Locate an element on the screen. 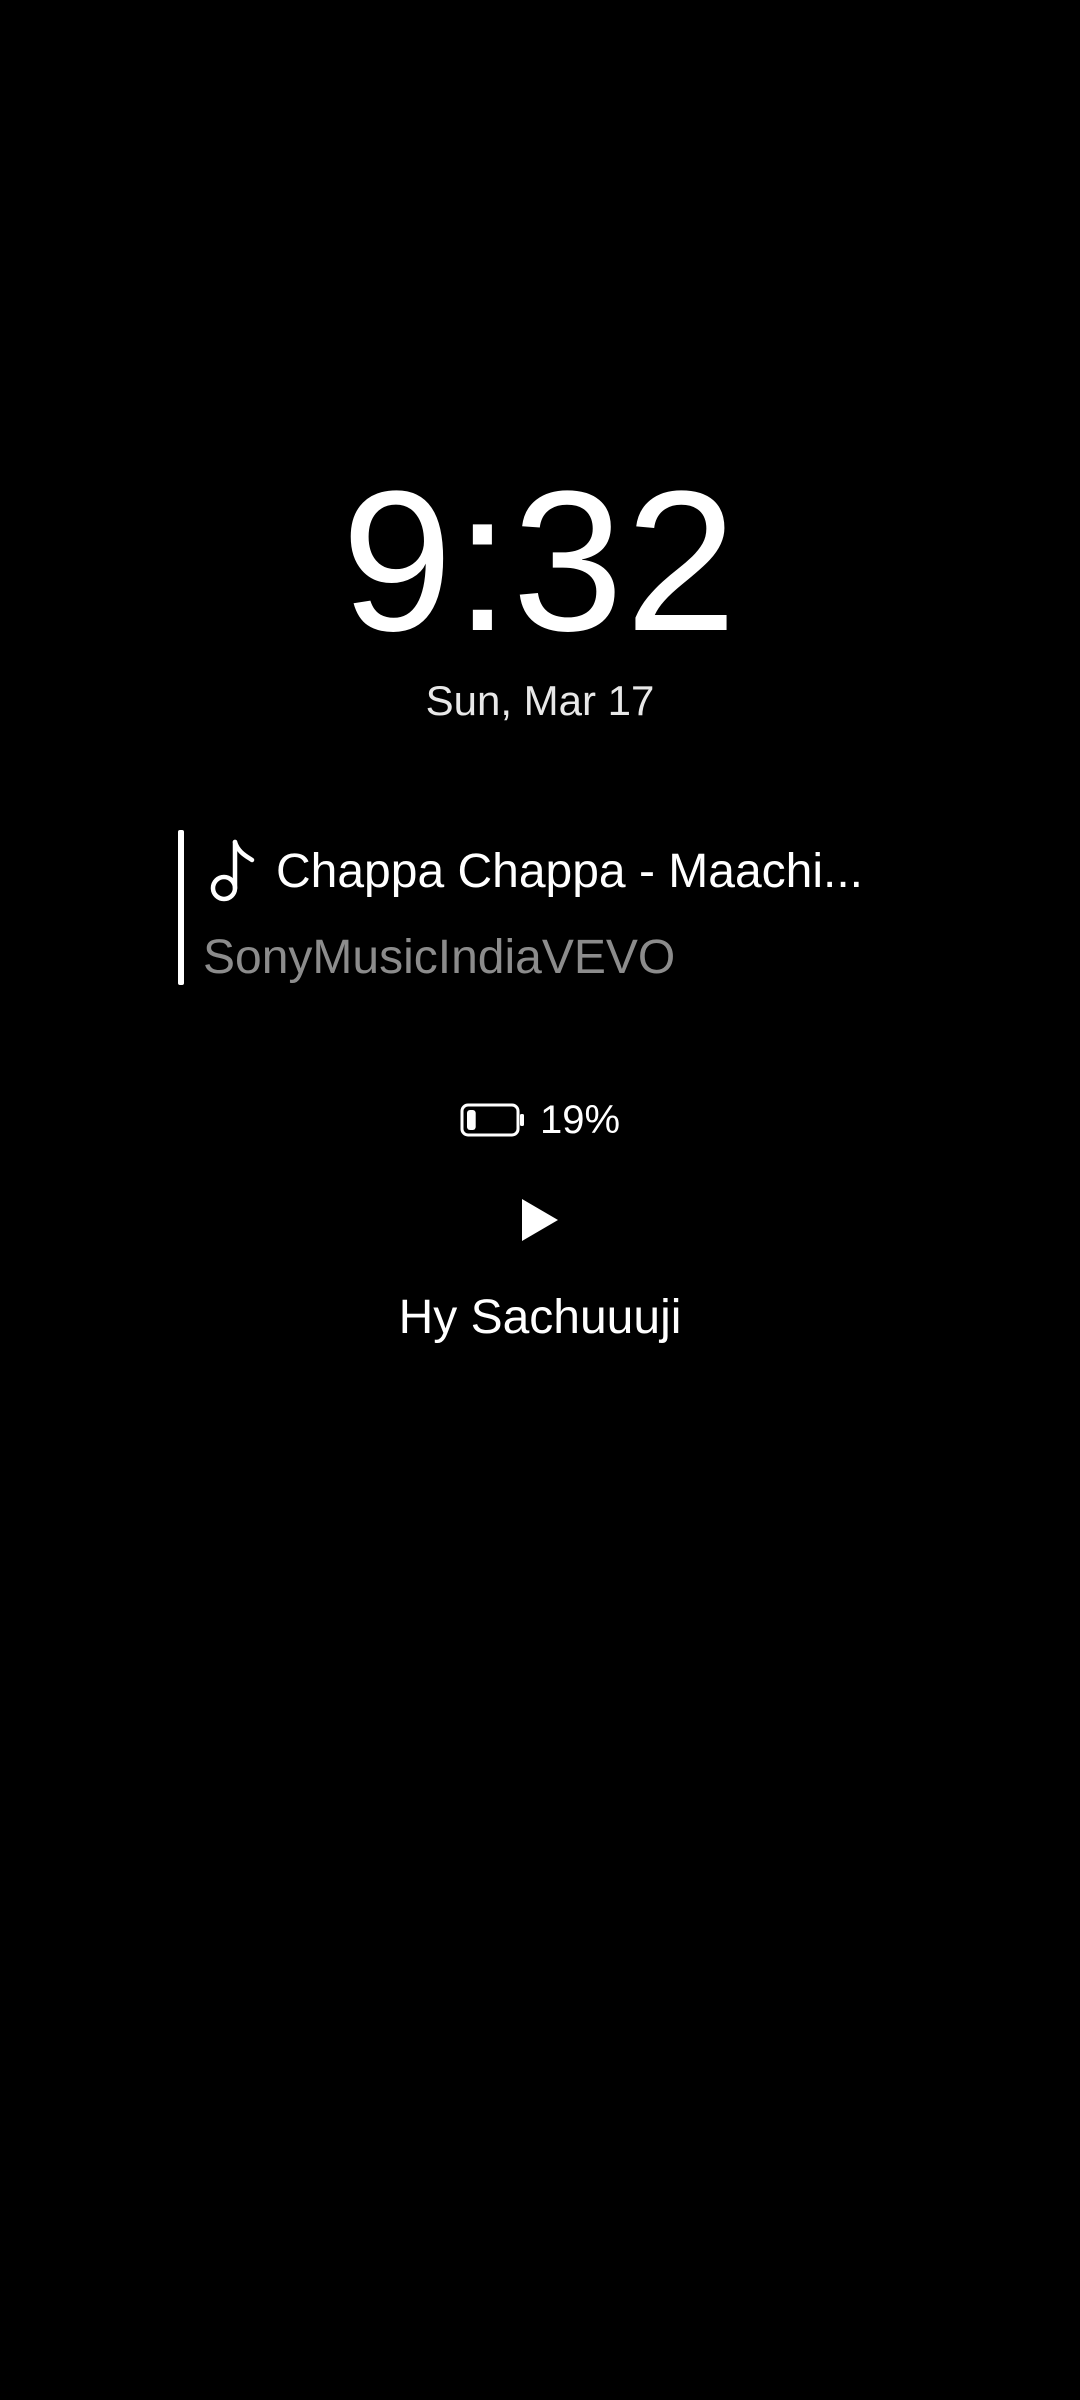 The image size is (1080, 2400). play-icon is located at coordinates (540, 1220).